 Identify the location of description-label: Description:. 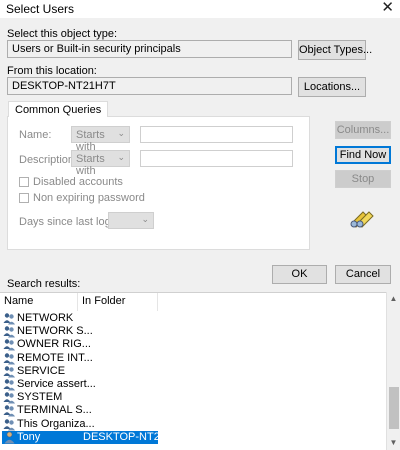
(48, 160).